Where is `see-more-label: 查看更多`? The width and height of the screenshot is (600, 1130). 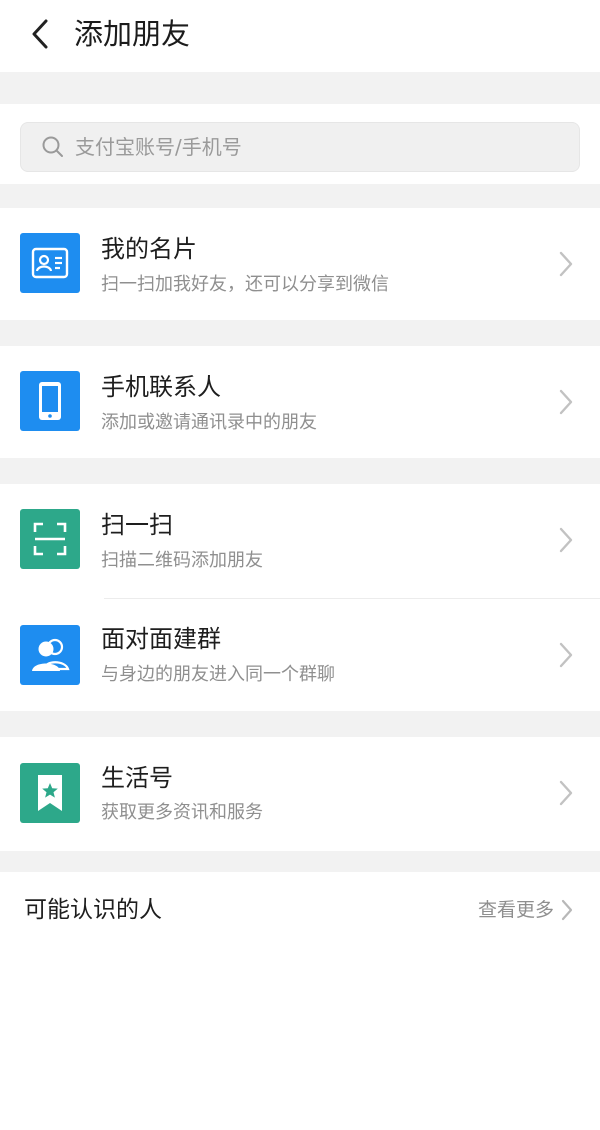
see-more-label: 查看更多 is located at coordinates (515, 910).